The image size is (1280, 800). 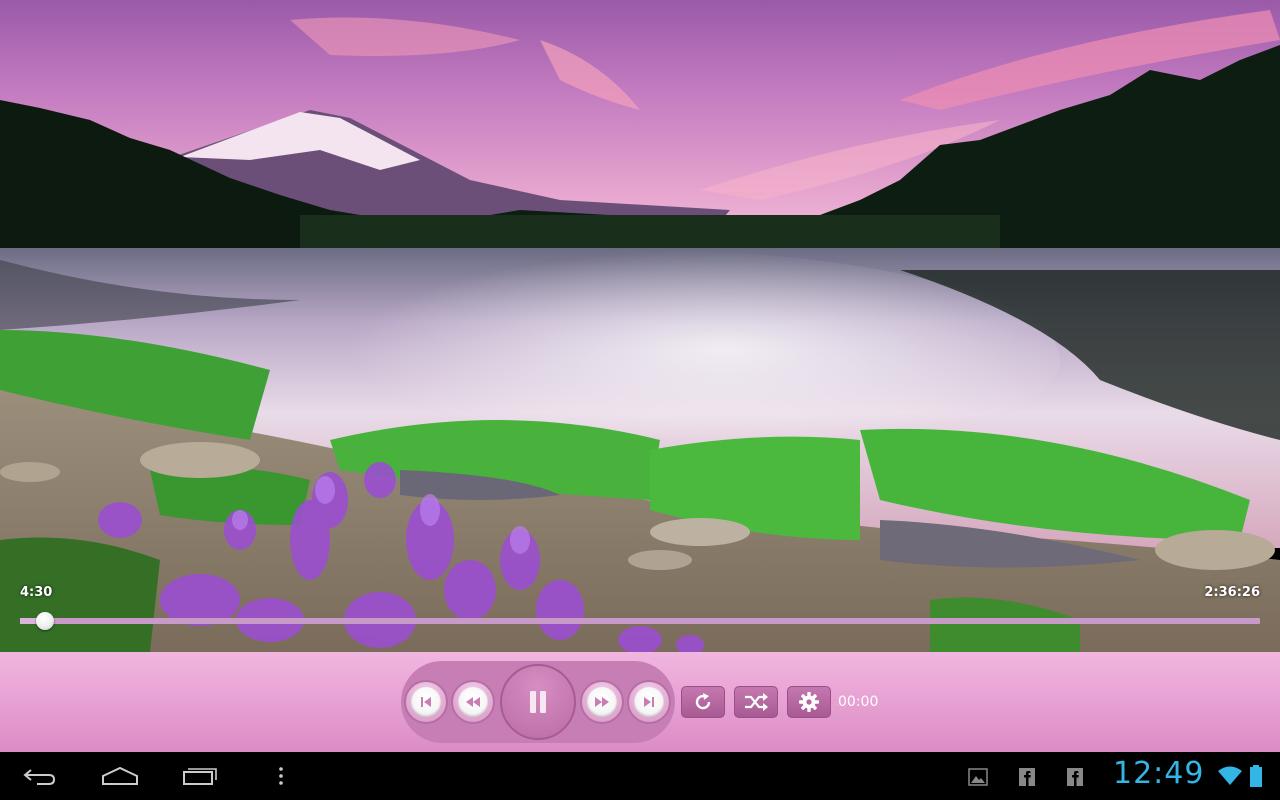 I want to click on seek-thumb, so click(x=44, y=621).